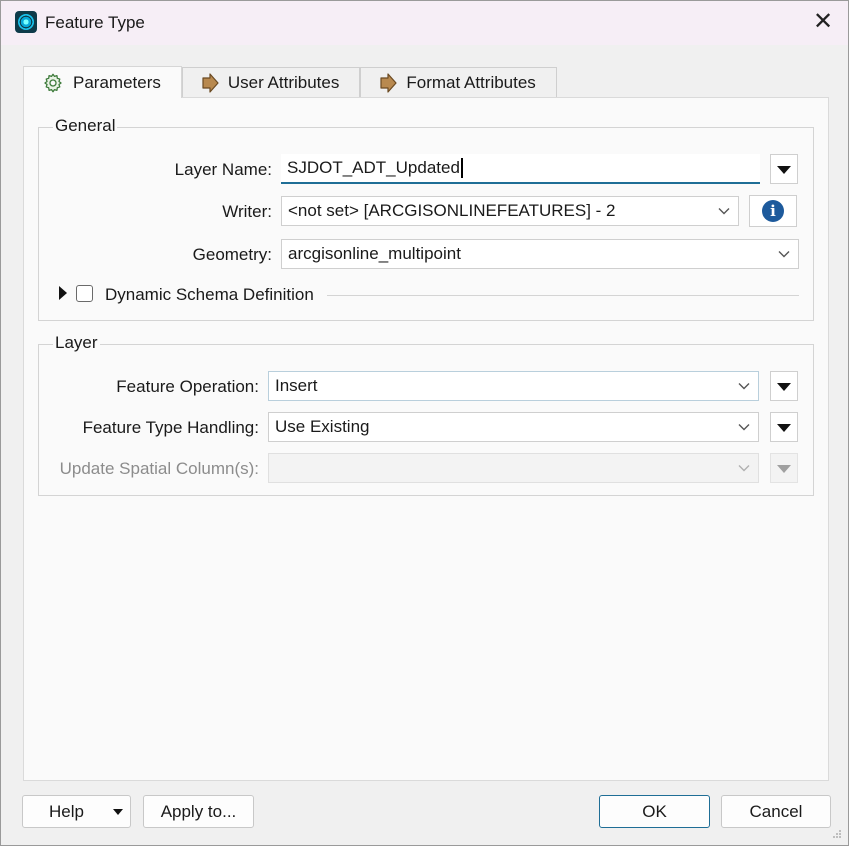 This screenshot has height=846, width=849. Describe the element at coordinates (373, 167) in the screenshot. I see `layer-name-value: SJDOT_ADT_Updated` at that location.